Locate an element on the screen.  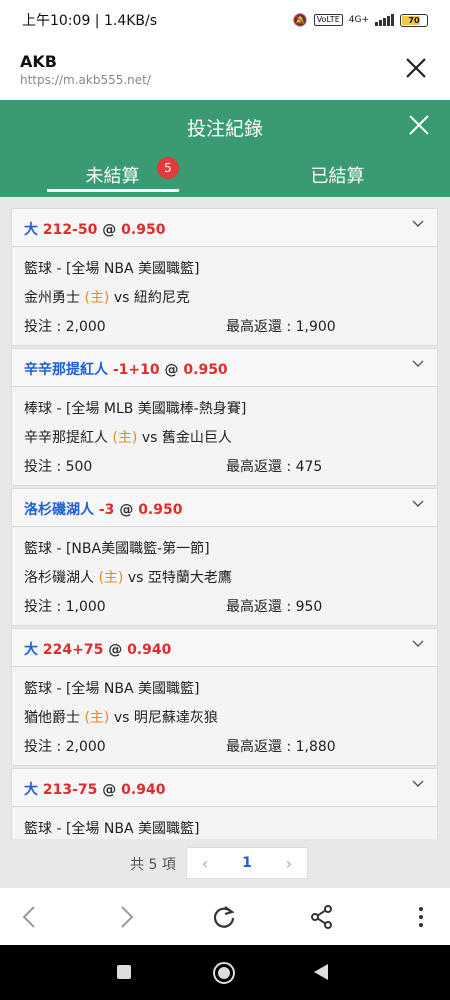
status-time: 上午10:09 | 1.4KB/s is located at coordinates (90, 21).